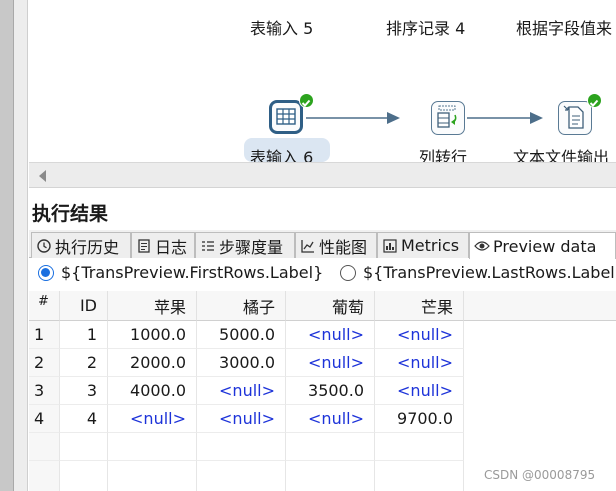  I want to click on column-header-mango: 芒果, so click(419, 306).